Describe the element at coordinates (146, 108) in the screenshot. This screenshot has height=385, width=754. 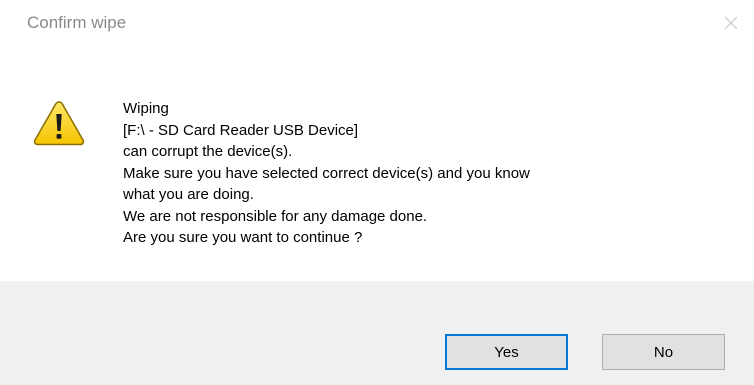
I see `message-line: Wiping` at that location.